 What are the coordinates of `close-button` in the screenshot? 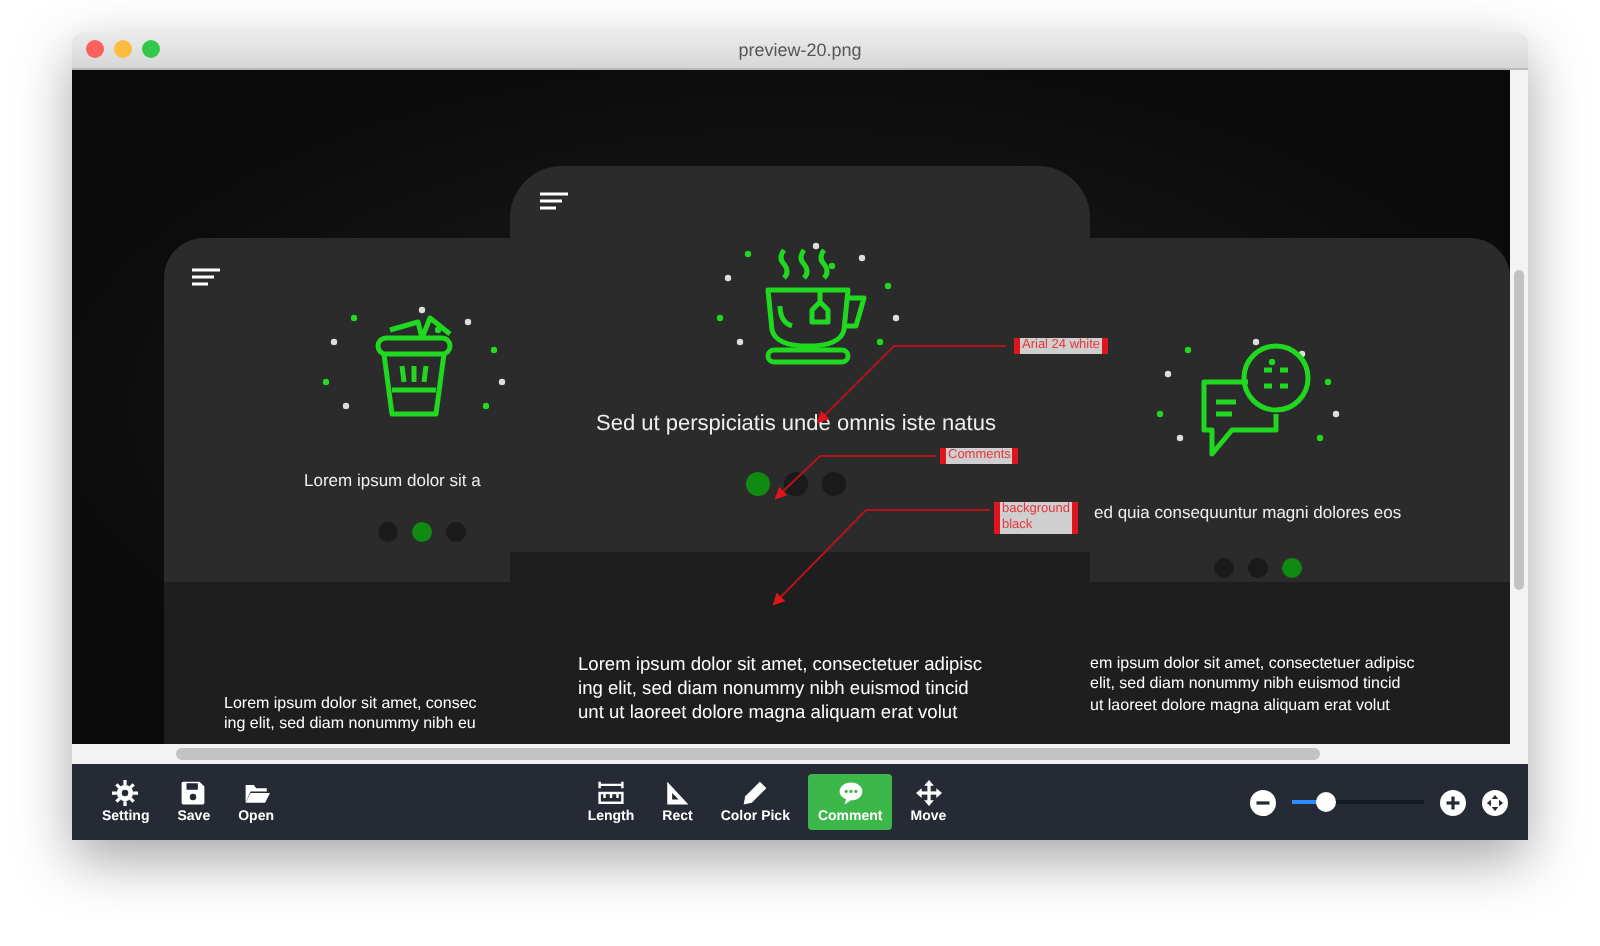 It's located at (95, 49).